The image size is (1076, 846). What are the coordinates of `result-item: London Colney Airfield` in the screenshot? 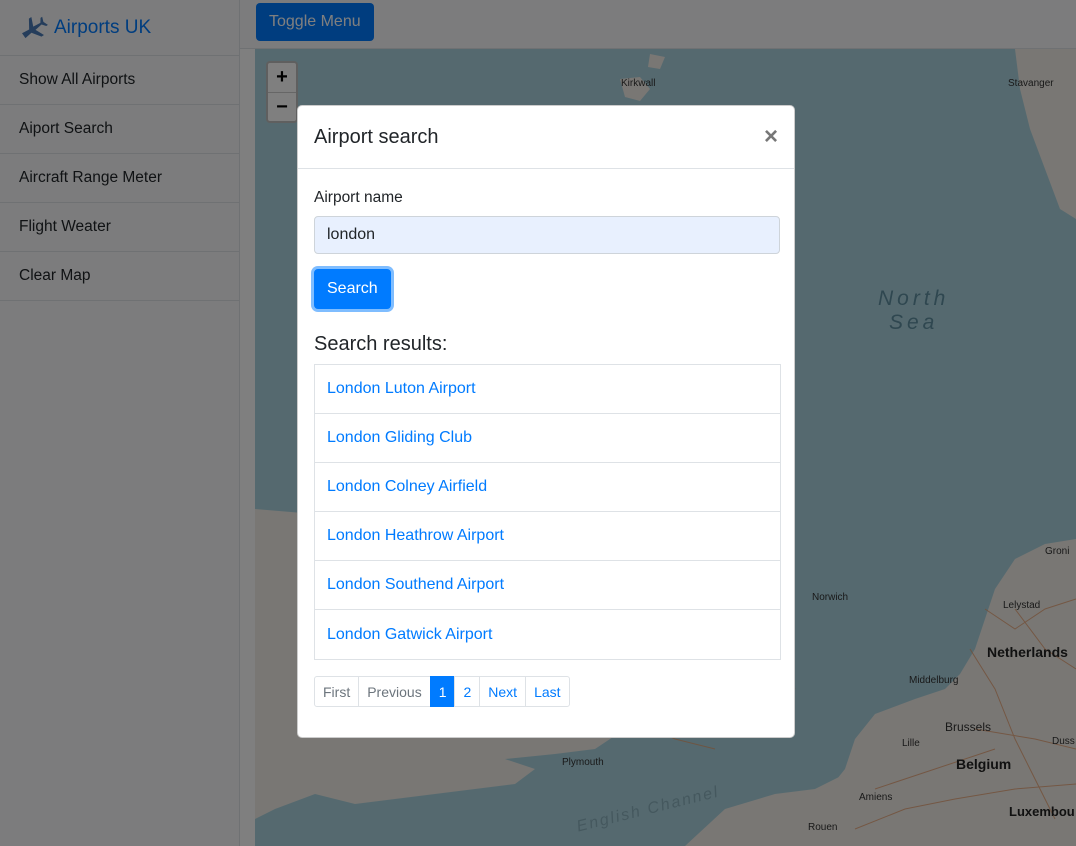 It's located at (547, 487).